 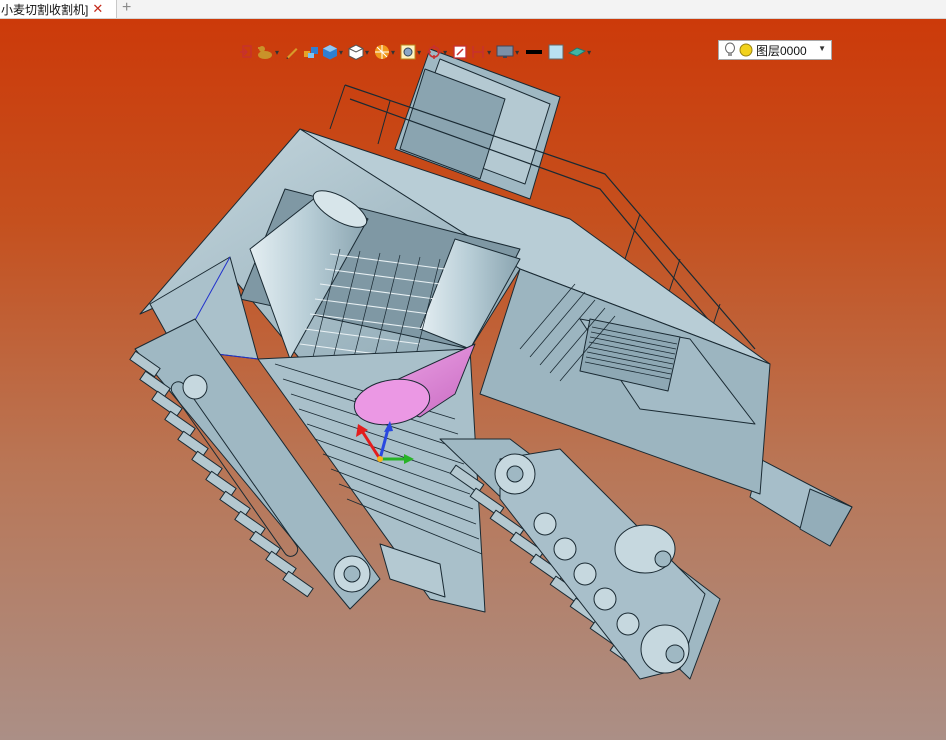 I want to click on shaded-cube-icon: ▾, so click(x=334, y=52).